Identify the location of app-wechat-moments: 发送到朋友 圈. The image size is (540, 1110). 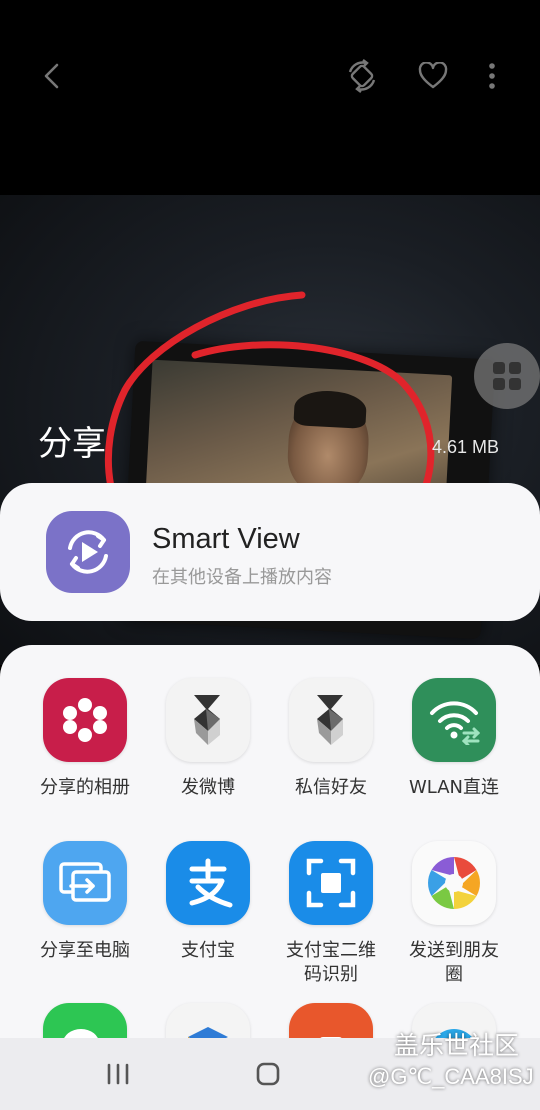
(454, 914).